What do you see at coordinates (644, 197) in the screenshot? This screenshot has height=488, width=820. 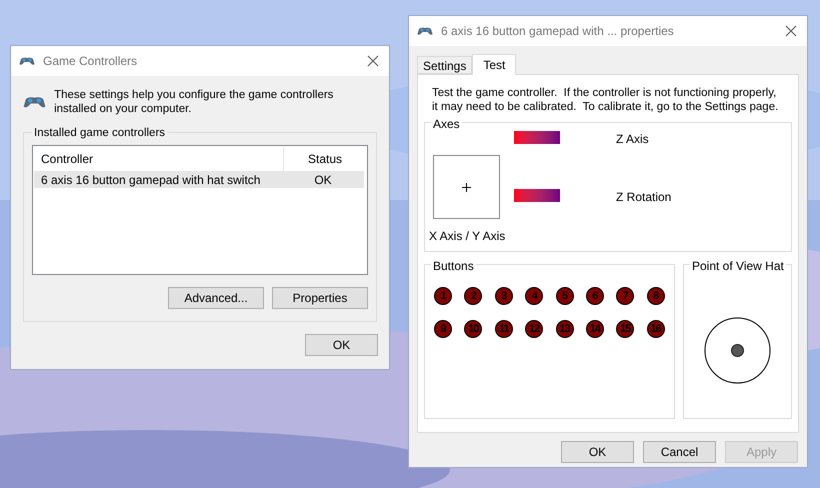 I see `axis-label: Z Rotation` at bounding box center [644, 197].